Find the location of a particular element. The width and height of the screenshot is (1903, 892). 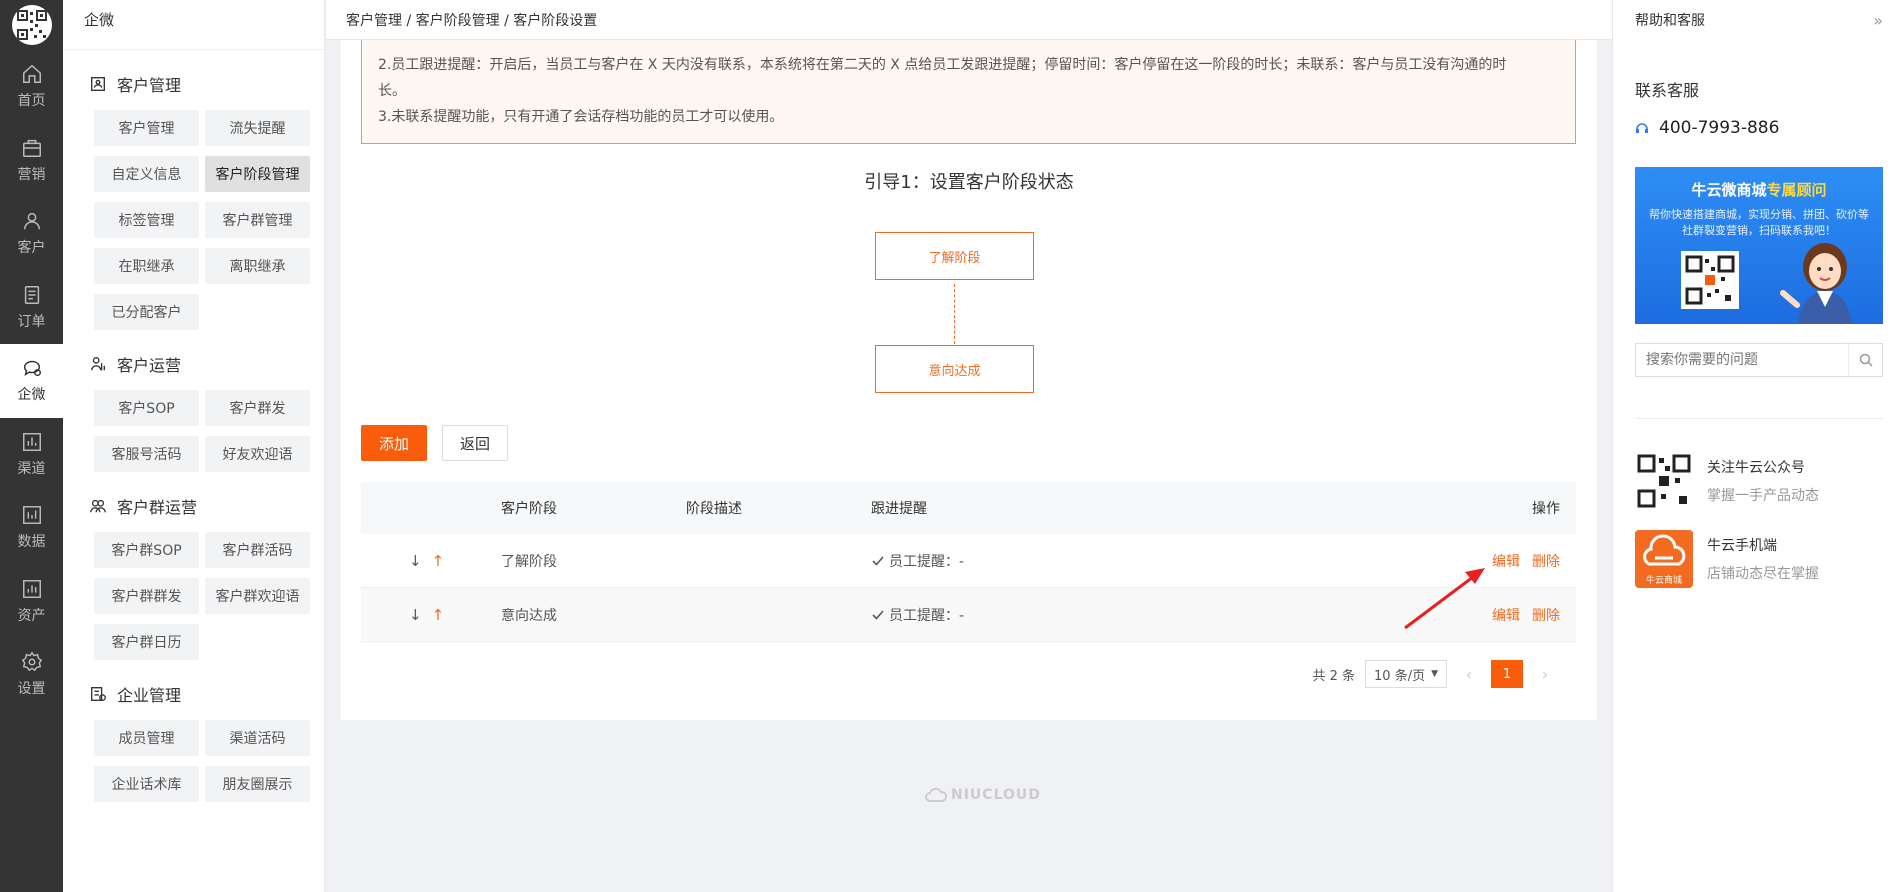

rail-item-home: 首页 is located at coordinates (31, 87).